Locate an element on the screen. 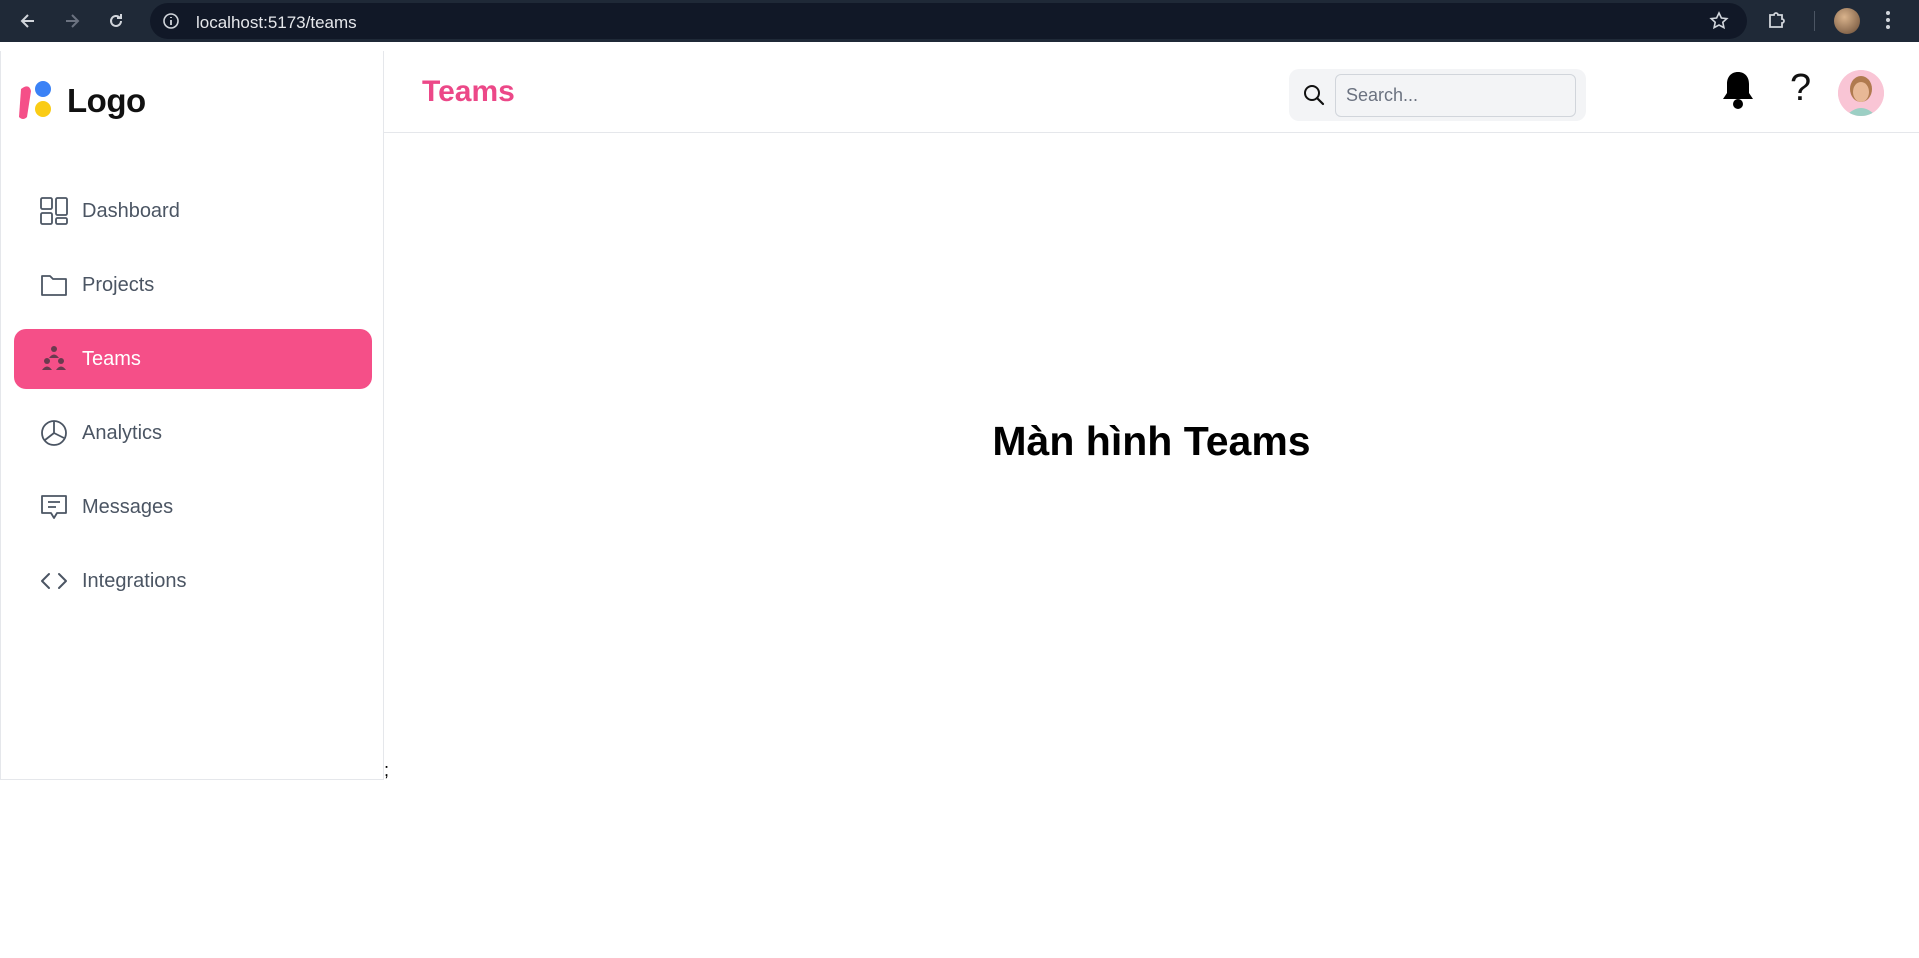  logo: Logo is located at coordinates (81, 101).